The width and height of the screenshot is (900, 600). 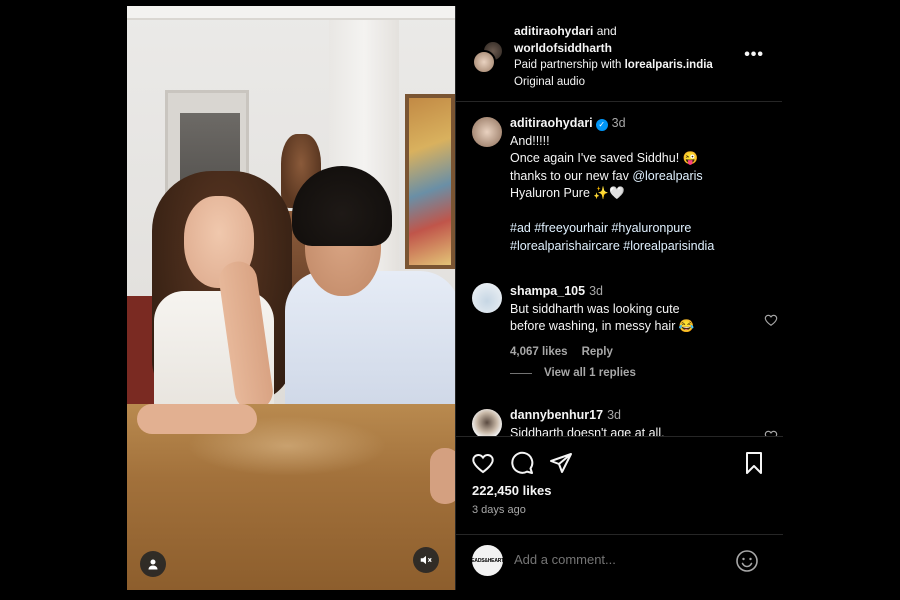 I want to click on user-icon, so click(x=153, y=564).